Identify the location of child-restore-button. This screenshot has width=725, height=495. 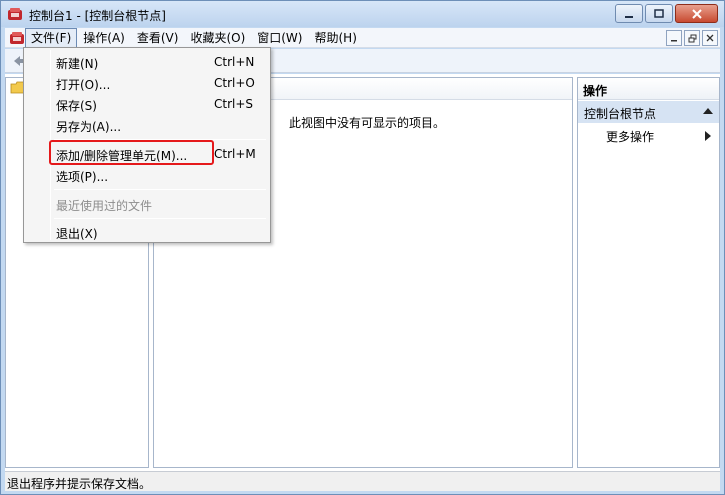
(692, 38).